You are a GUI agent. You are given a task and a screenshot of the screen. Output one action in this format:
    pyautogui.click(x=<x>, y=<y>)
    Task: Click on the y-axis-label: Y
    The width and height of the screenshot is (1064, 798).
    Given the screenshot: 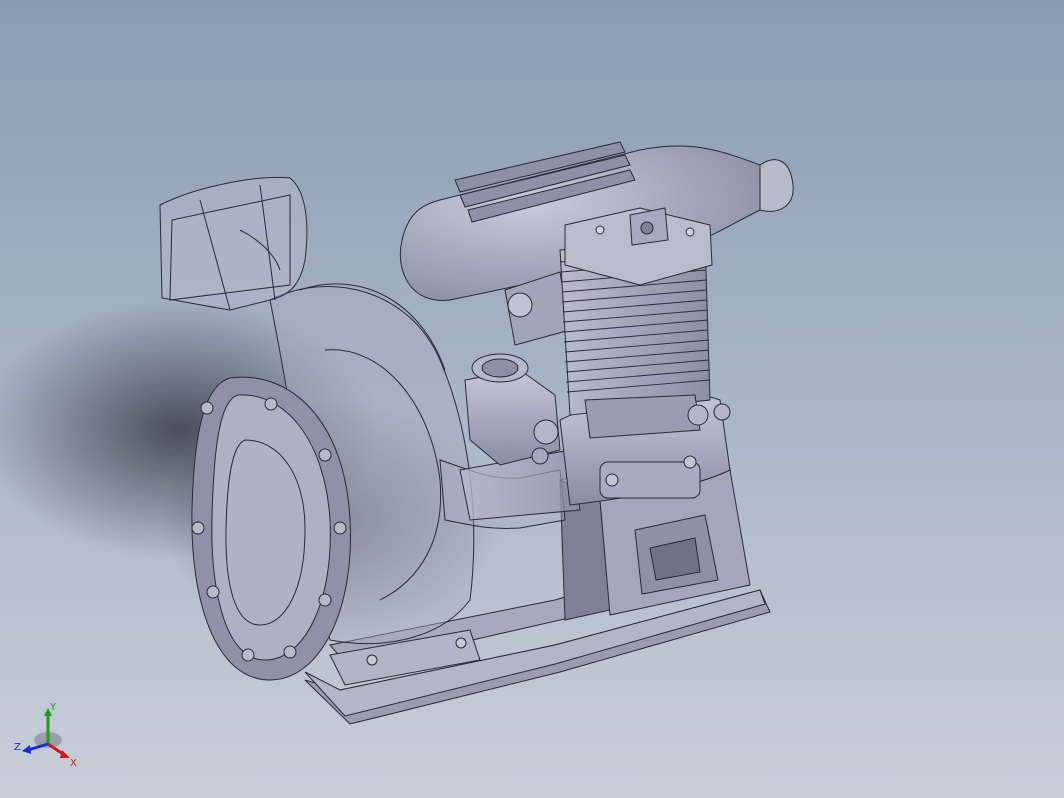 What is the action you would take?
    pyautogui.click(x=53, y=707)
    